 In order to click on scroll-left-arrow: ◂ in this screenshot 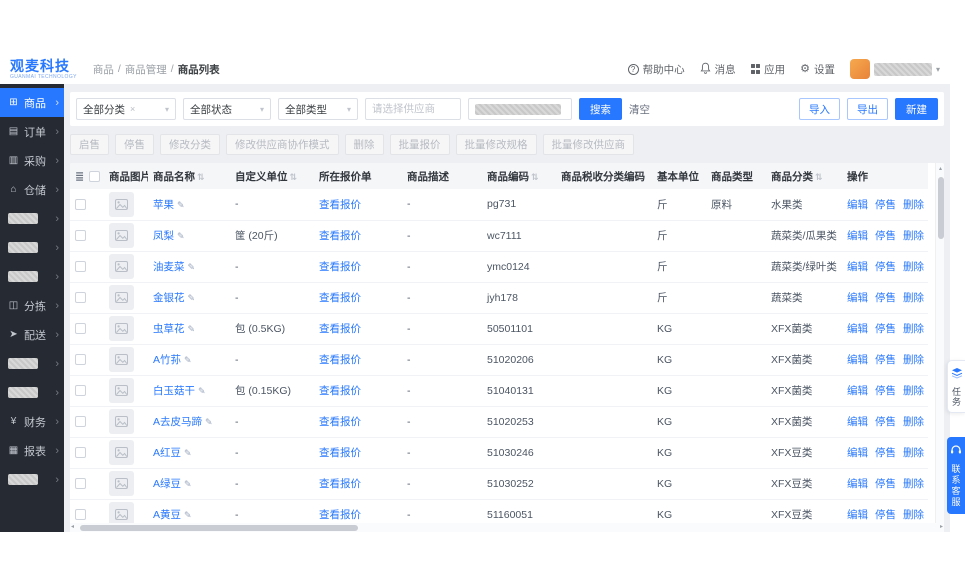, I will do `click(72, 527)`.